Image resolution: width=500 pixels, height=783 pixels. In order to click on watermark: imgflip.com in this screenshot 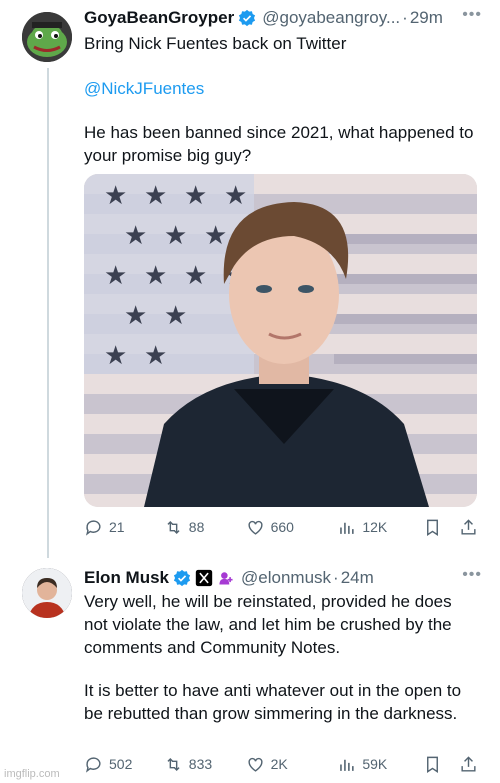, I will do `click(32, 774)`.